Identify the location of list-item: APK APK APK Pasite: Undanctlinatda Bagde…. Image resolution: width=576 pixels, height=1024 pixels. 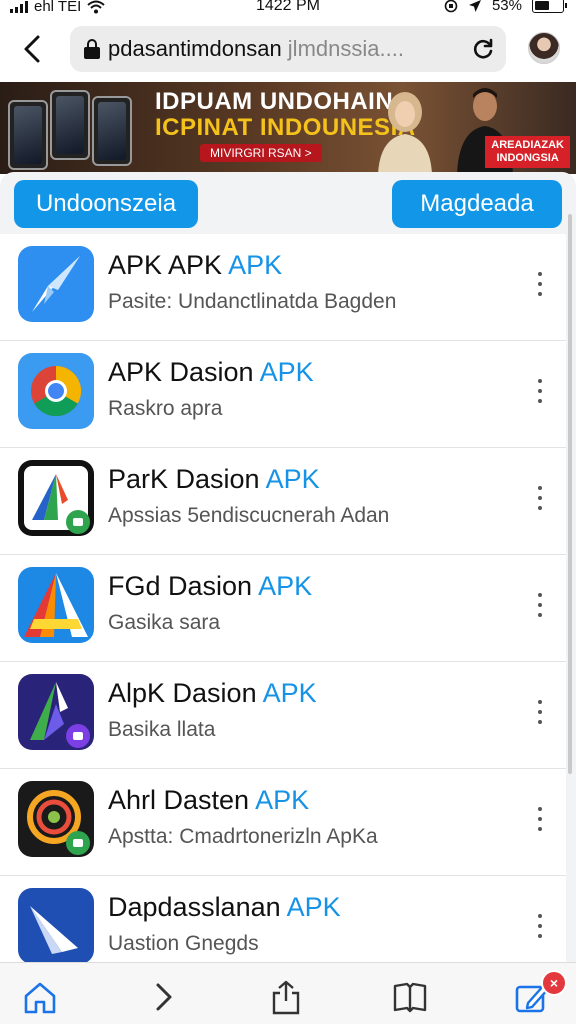
(283, 287).